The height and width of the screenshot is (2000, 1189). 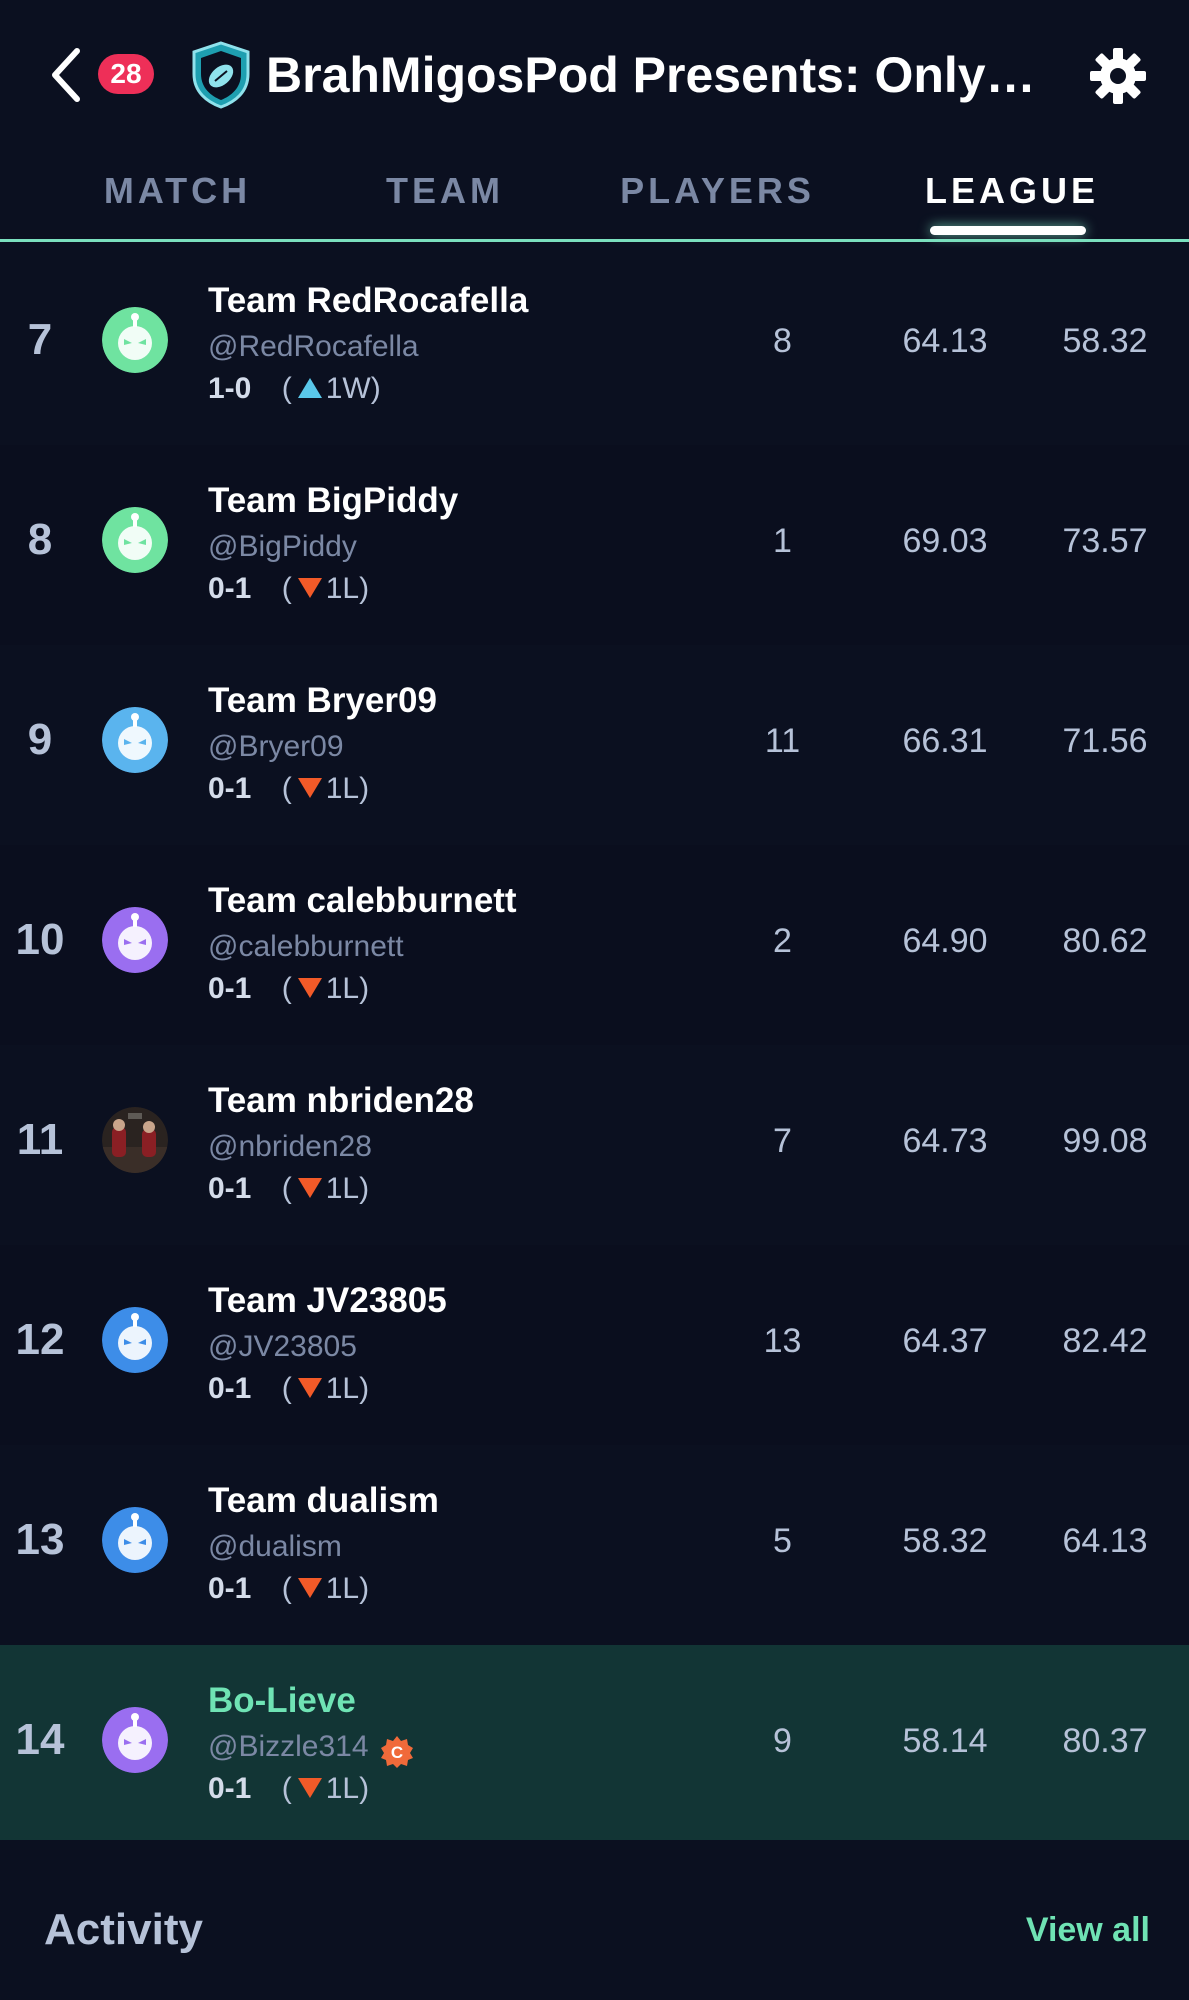 I want to click on team-name: Team RedRocafella, so click(x=368, y=300).